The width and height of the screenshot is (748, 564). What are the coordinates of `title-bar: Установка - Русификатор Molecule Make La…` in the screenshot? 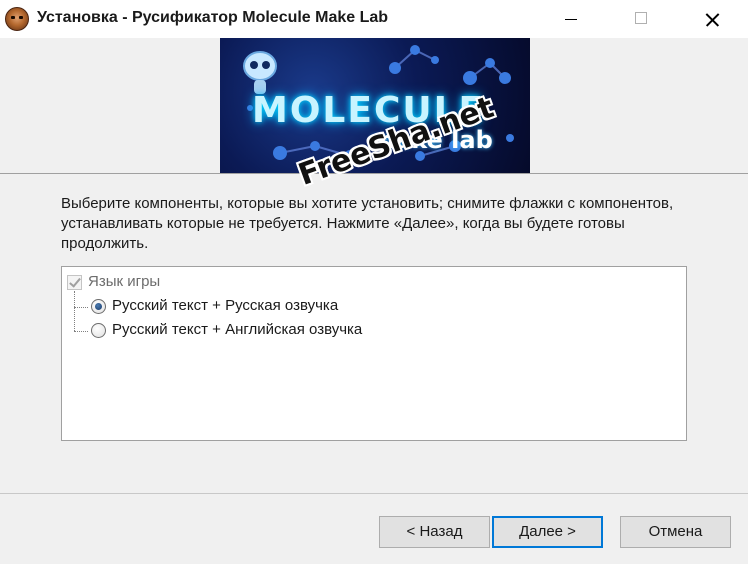 It's located at (374, 19).